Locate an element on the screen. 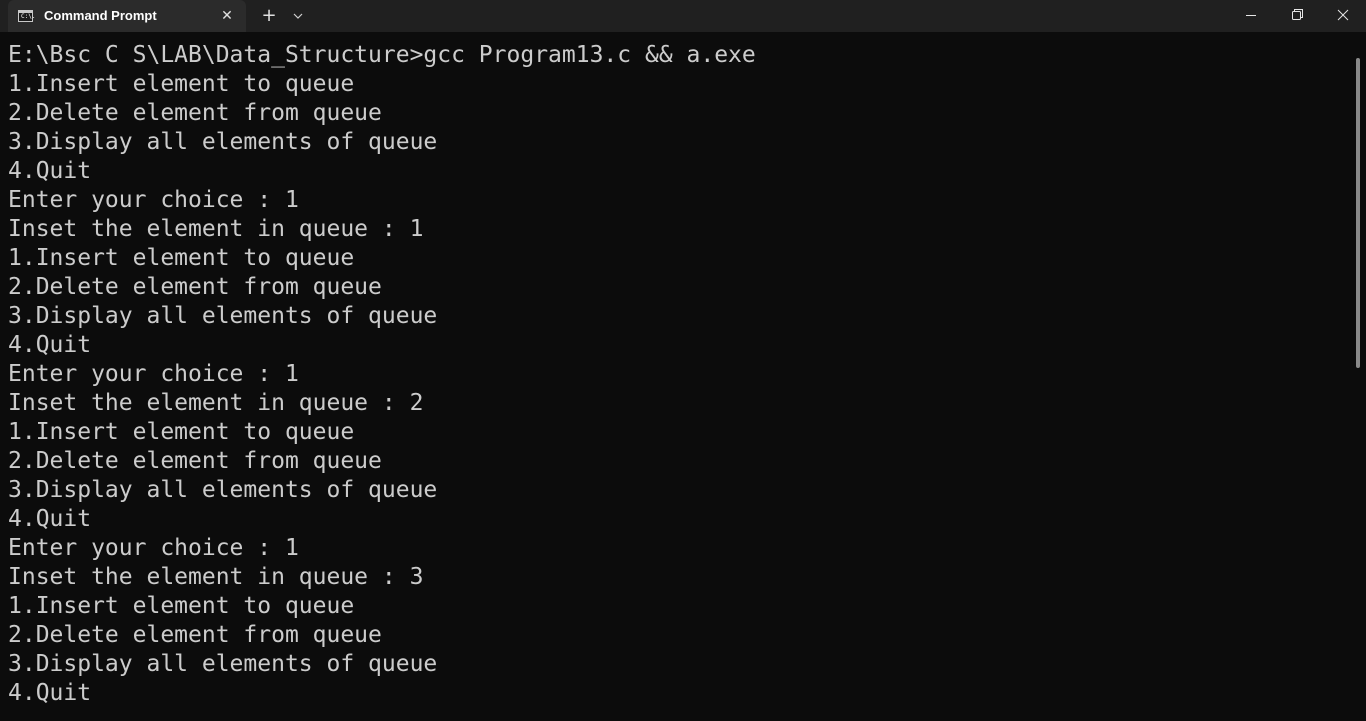  plus-icon: + is located at coordinates (269, 16).